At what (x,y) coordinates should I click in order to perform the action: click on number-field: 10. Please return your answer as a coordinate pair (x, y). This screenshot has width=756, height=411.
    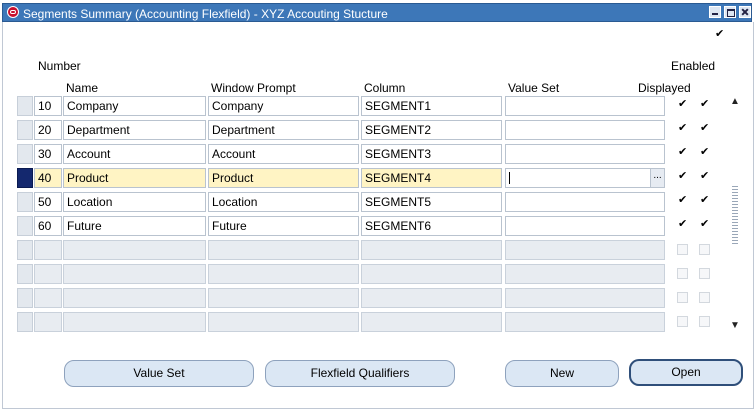
    Looking at the image, I should click on (48, 106).